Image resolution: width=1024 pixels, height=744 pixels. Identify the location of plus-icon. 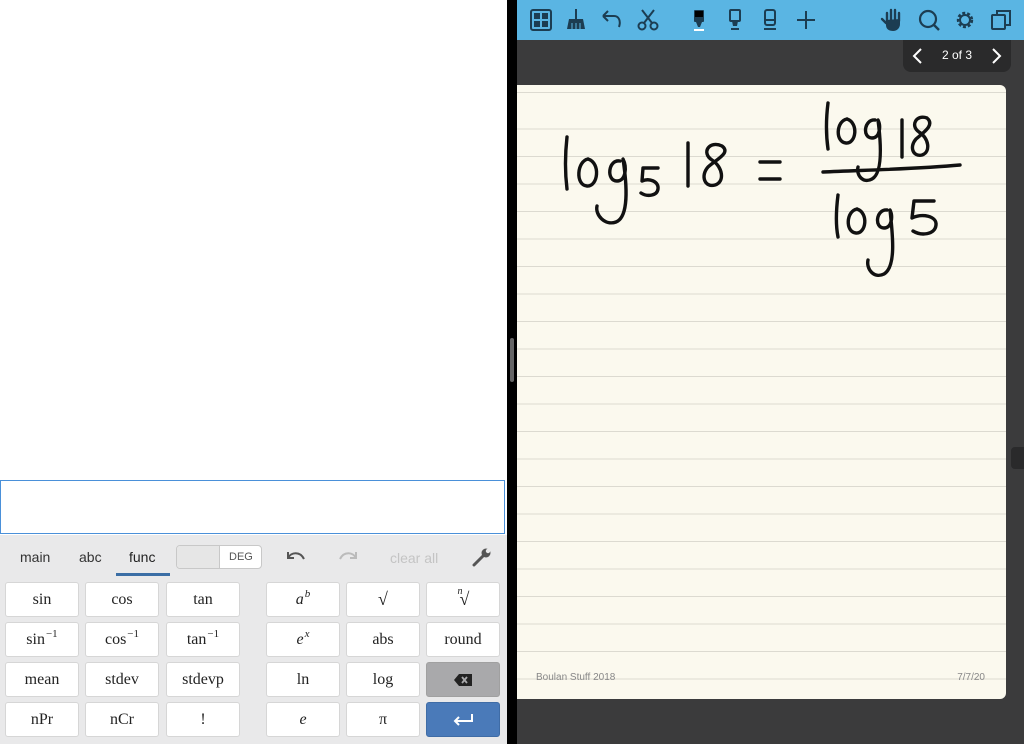
(806, 20).